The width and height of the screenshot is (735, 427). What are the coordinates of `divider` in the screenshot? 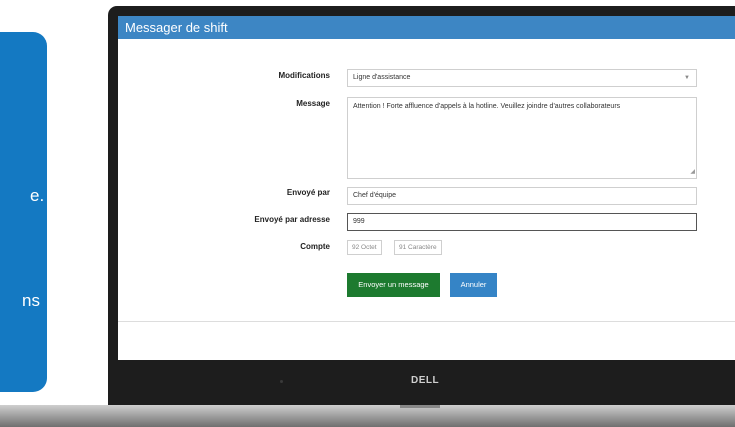 It's located at (426, 321).